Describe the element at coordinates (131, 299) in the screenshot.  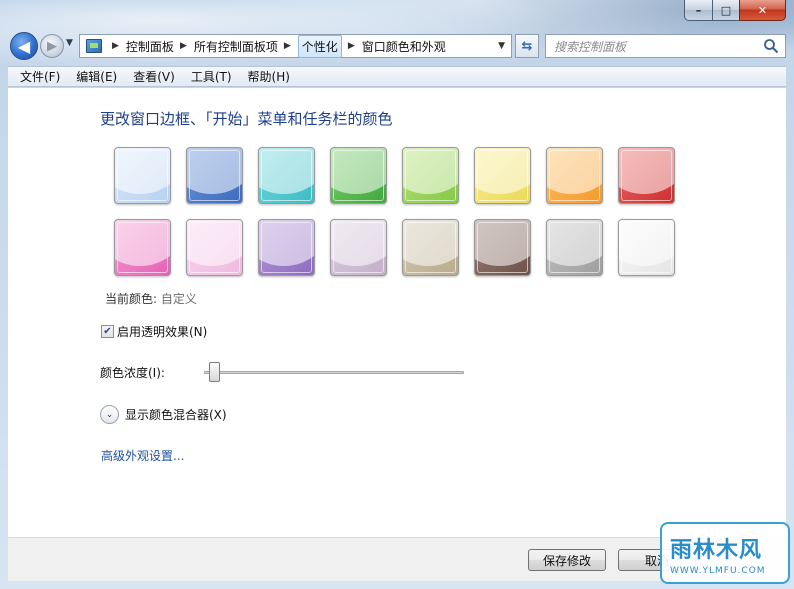
I see `current-color-label: 当前颜色:` at that location.